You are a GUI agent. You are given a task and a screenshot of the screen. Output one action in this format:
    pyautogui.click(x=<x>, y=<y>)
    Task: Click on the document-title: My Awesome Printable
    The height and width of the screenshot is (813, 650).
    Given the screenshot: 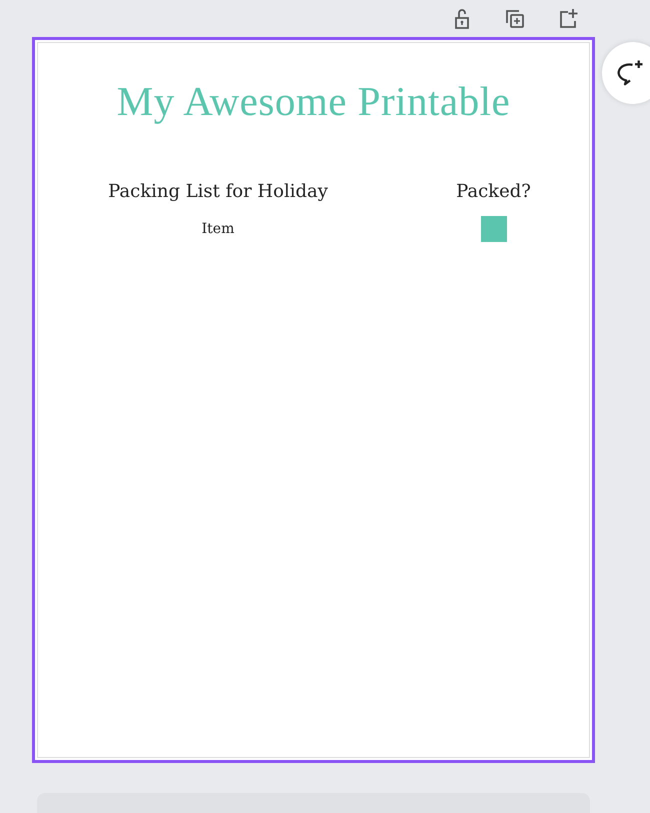 What is the action you would take?
    pyautogui.click(x=314, y=101)
    